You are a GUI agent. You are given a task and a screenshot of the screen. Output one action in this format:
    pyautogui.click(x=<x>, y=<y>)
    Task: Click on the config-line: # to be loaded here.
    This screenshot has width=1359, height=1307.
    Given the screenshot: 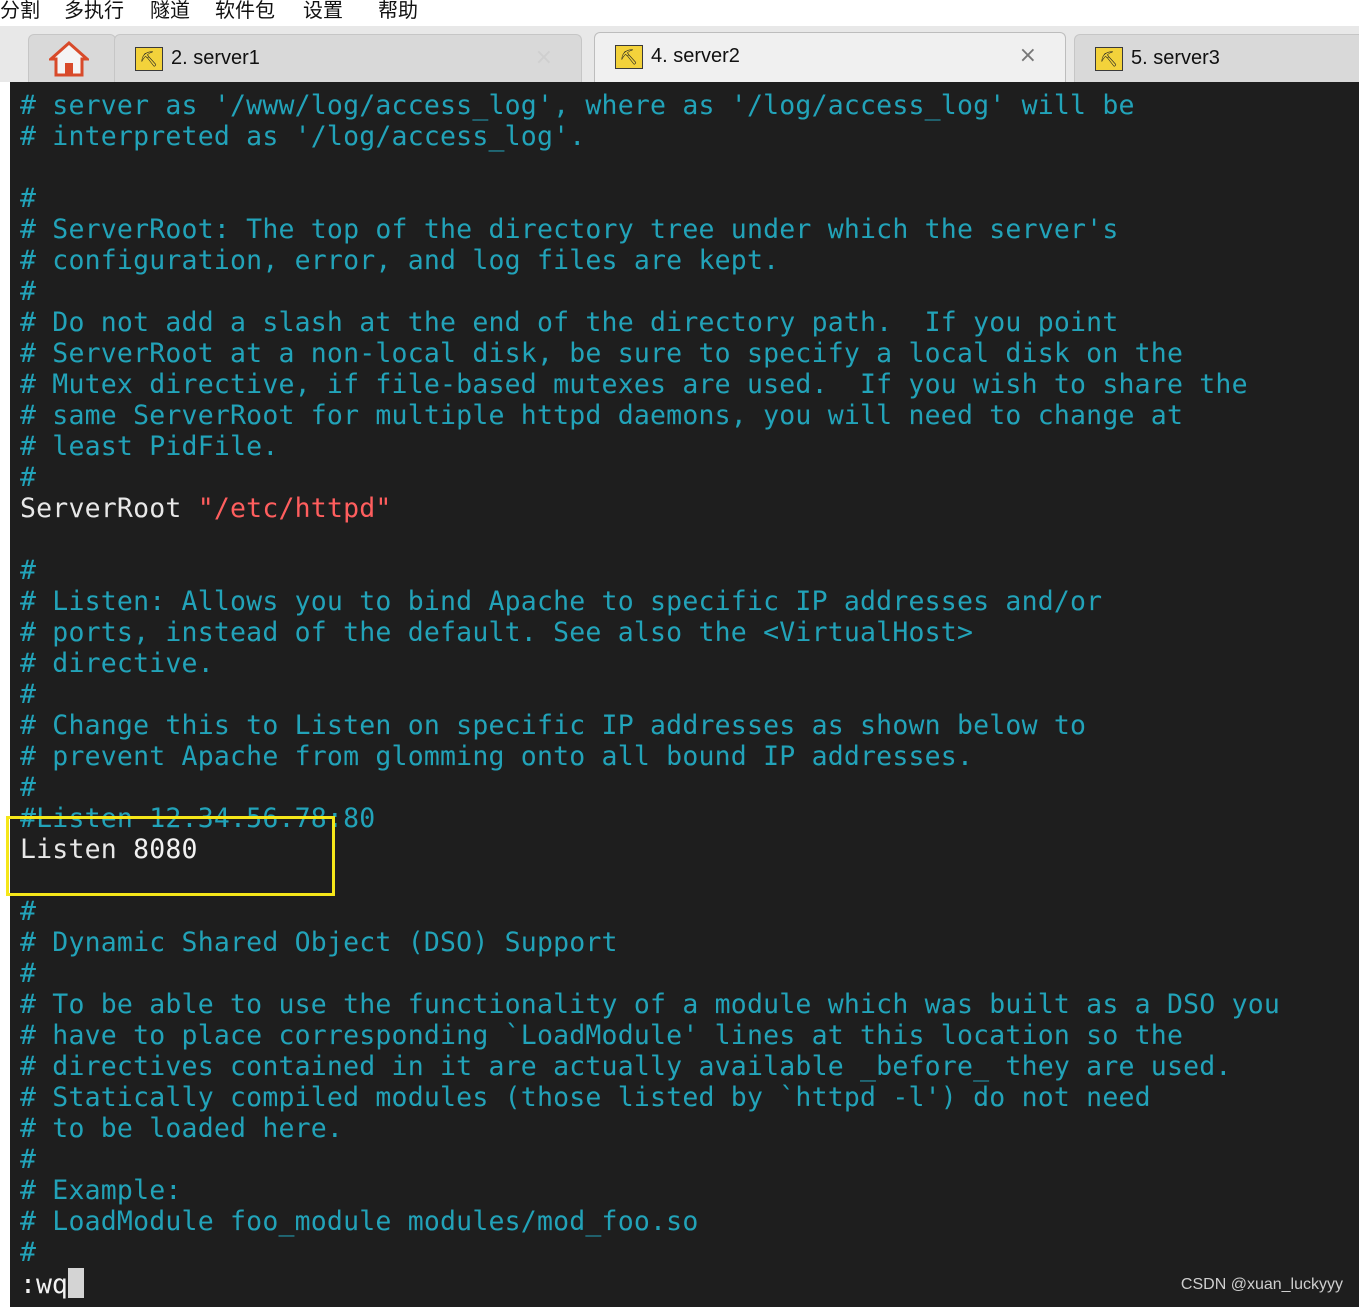 What is the action you would take?
    pyautogui.click(x=182, y=1128)
    